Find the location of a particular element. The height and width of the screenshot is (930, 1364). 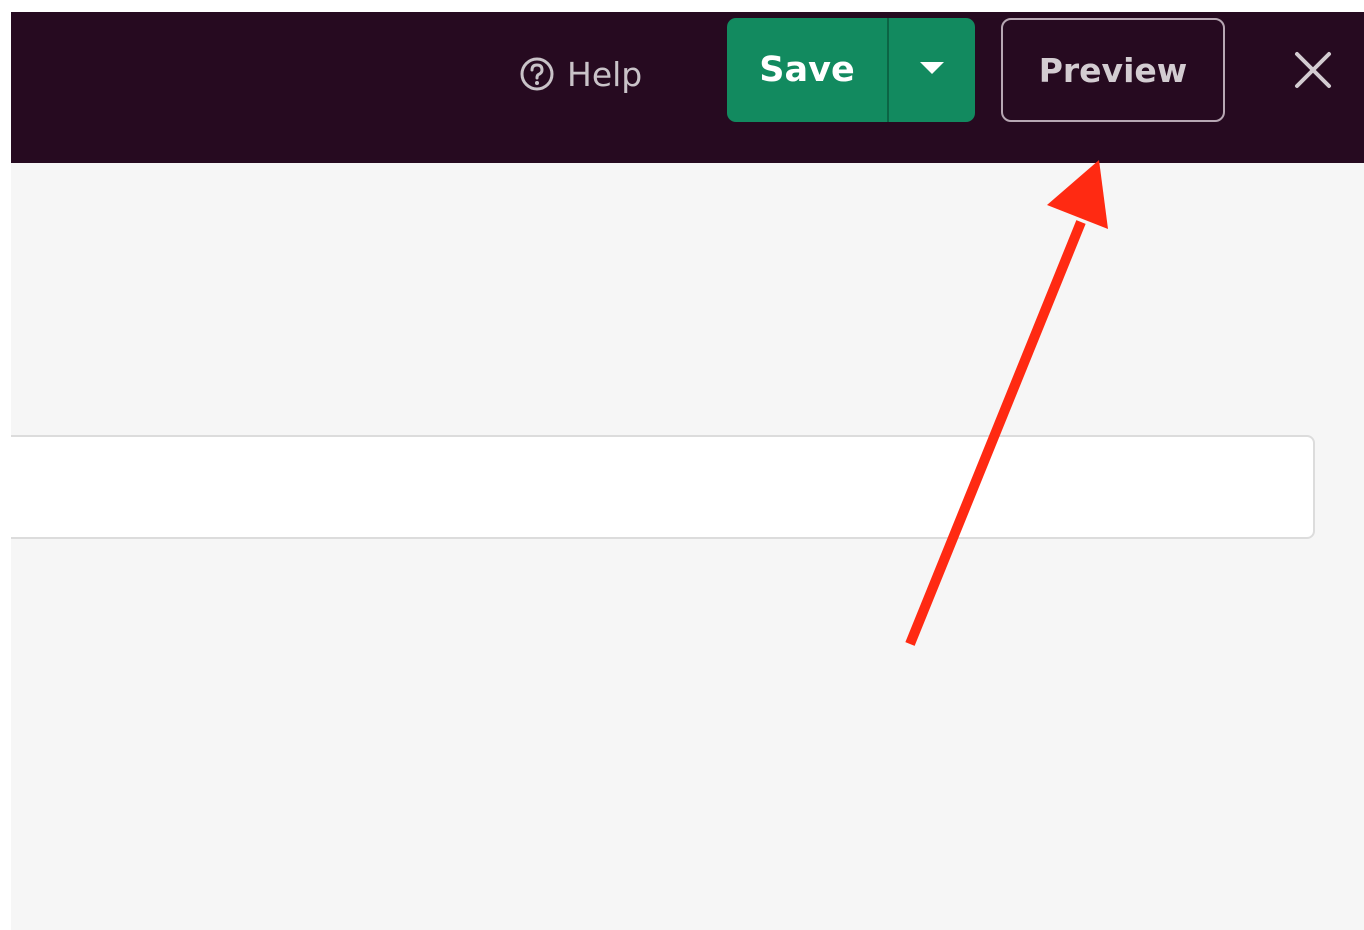

help-label: Help is located at coordinates (605, 74).